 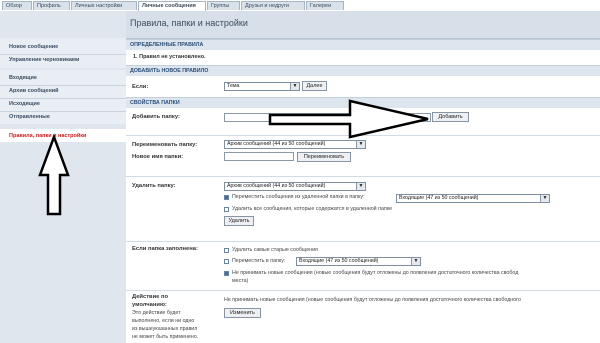 I want to click on full-move-target-select: Входящие (47 из 50 сообщений) ▼, so click(x=358, y=261).